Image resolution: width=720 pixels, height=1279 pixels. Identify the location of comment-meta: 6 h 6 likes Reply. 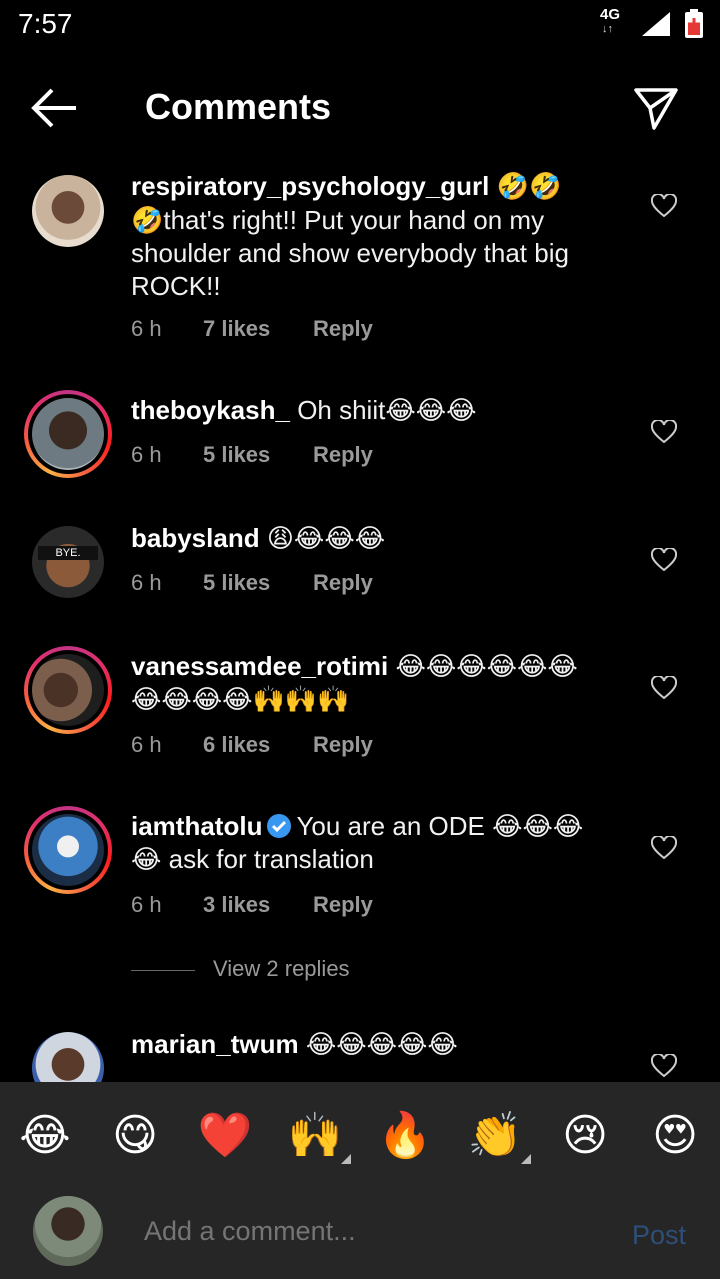
(252, 745).